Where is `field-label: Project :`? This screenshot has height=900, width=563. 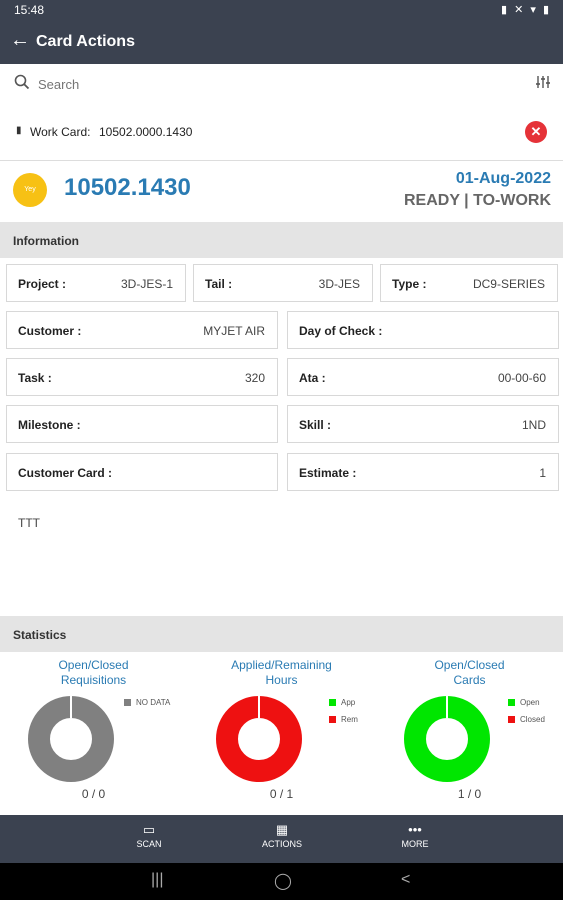
field-label: Project : is located at coordinates (42, 284).